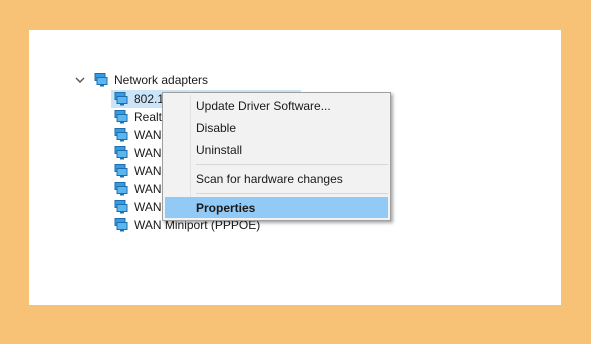 Image resolution: width=591 pixels, height=344 pixels. Describe the element at coordinates (161, 80) in the screenshot. I see `category-label: Network adapters` at that location.